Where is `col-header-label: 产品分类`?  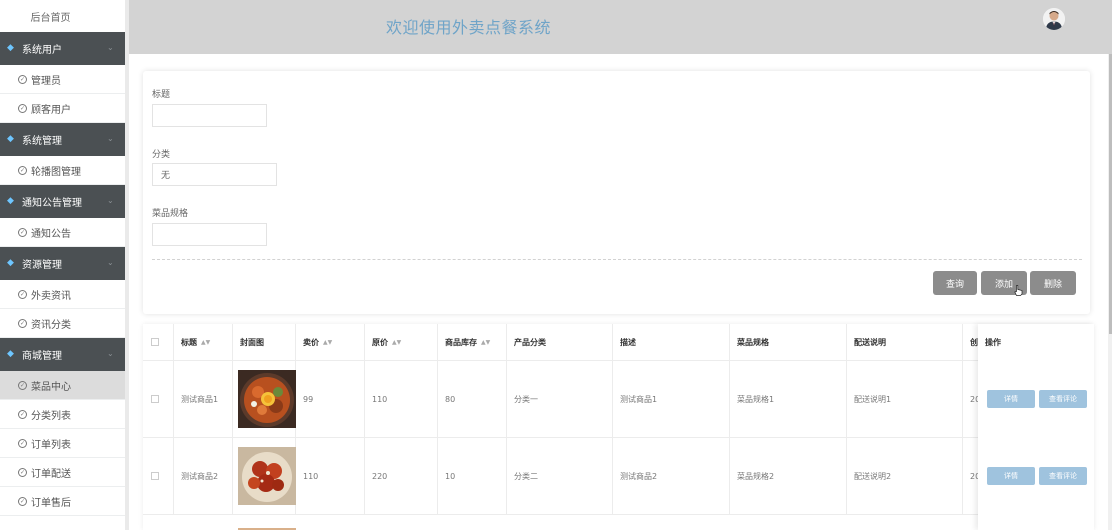
col-header-label: 产品分类 is located at coordinates (530, 342).